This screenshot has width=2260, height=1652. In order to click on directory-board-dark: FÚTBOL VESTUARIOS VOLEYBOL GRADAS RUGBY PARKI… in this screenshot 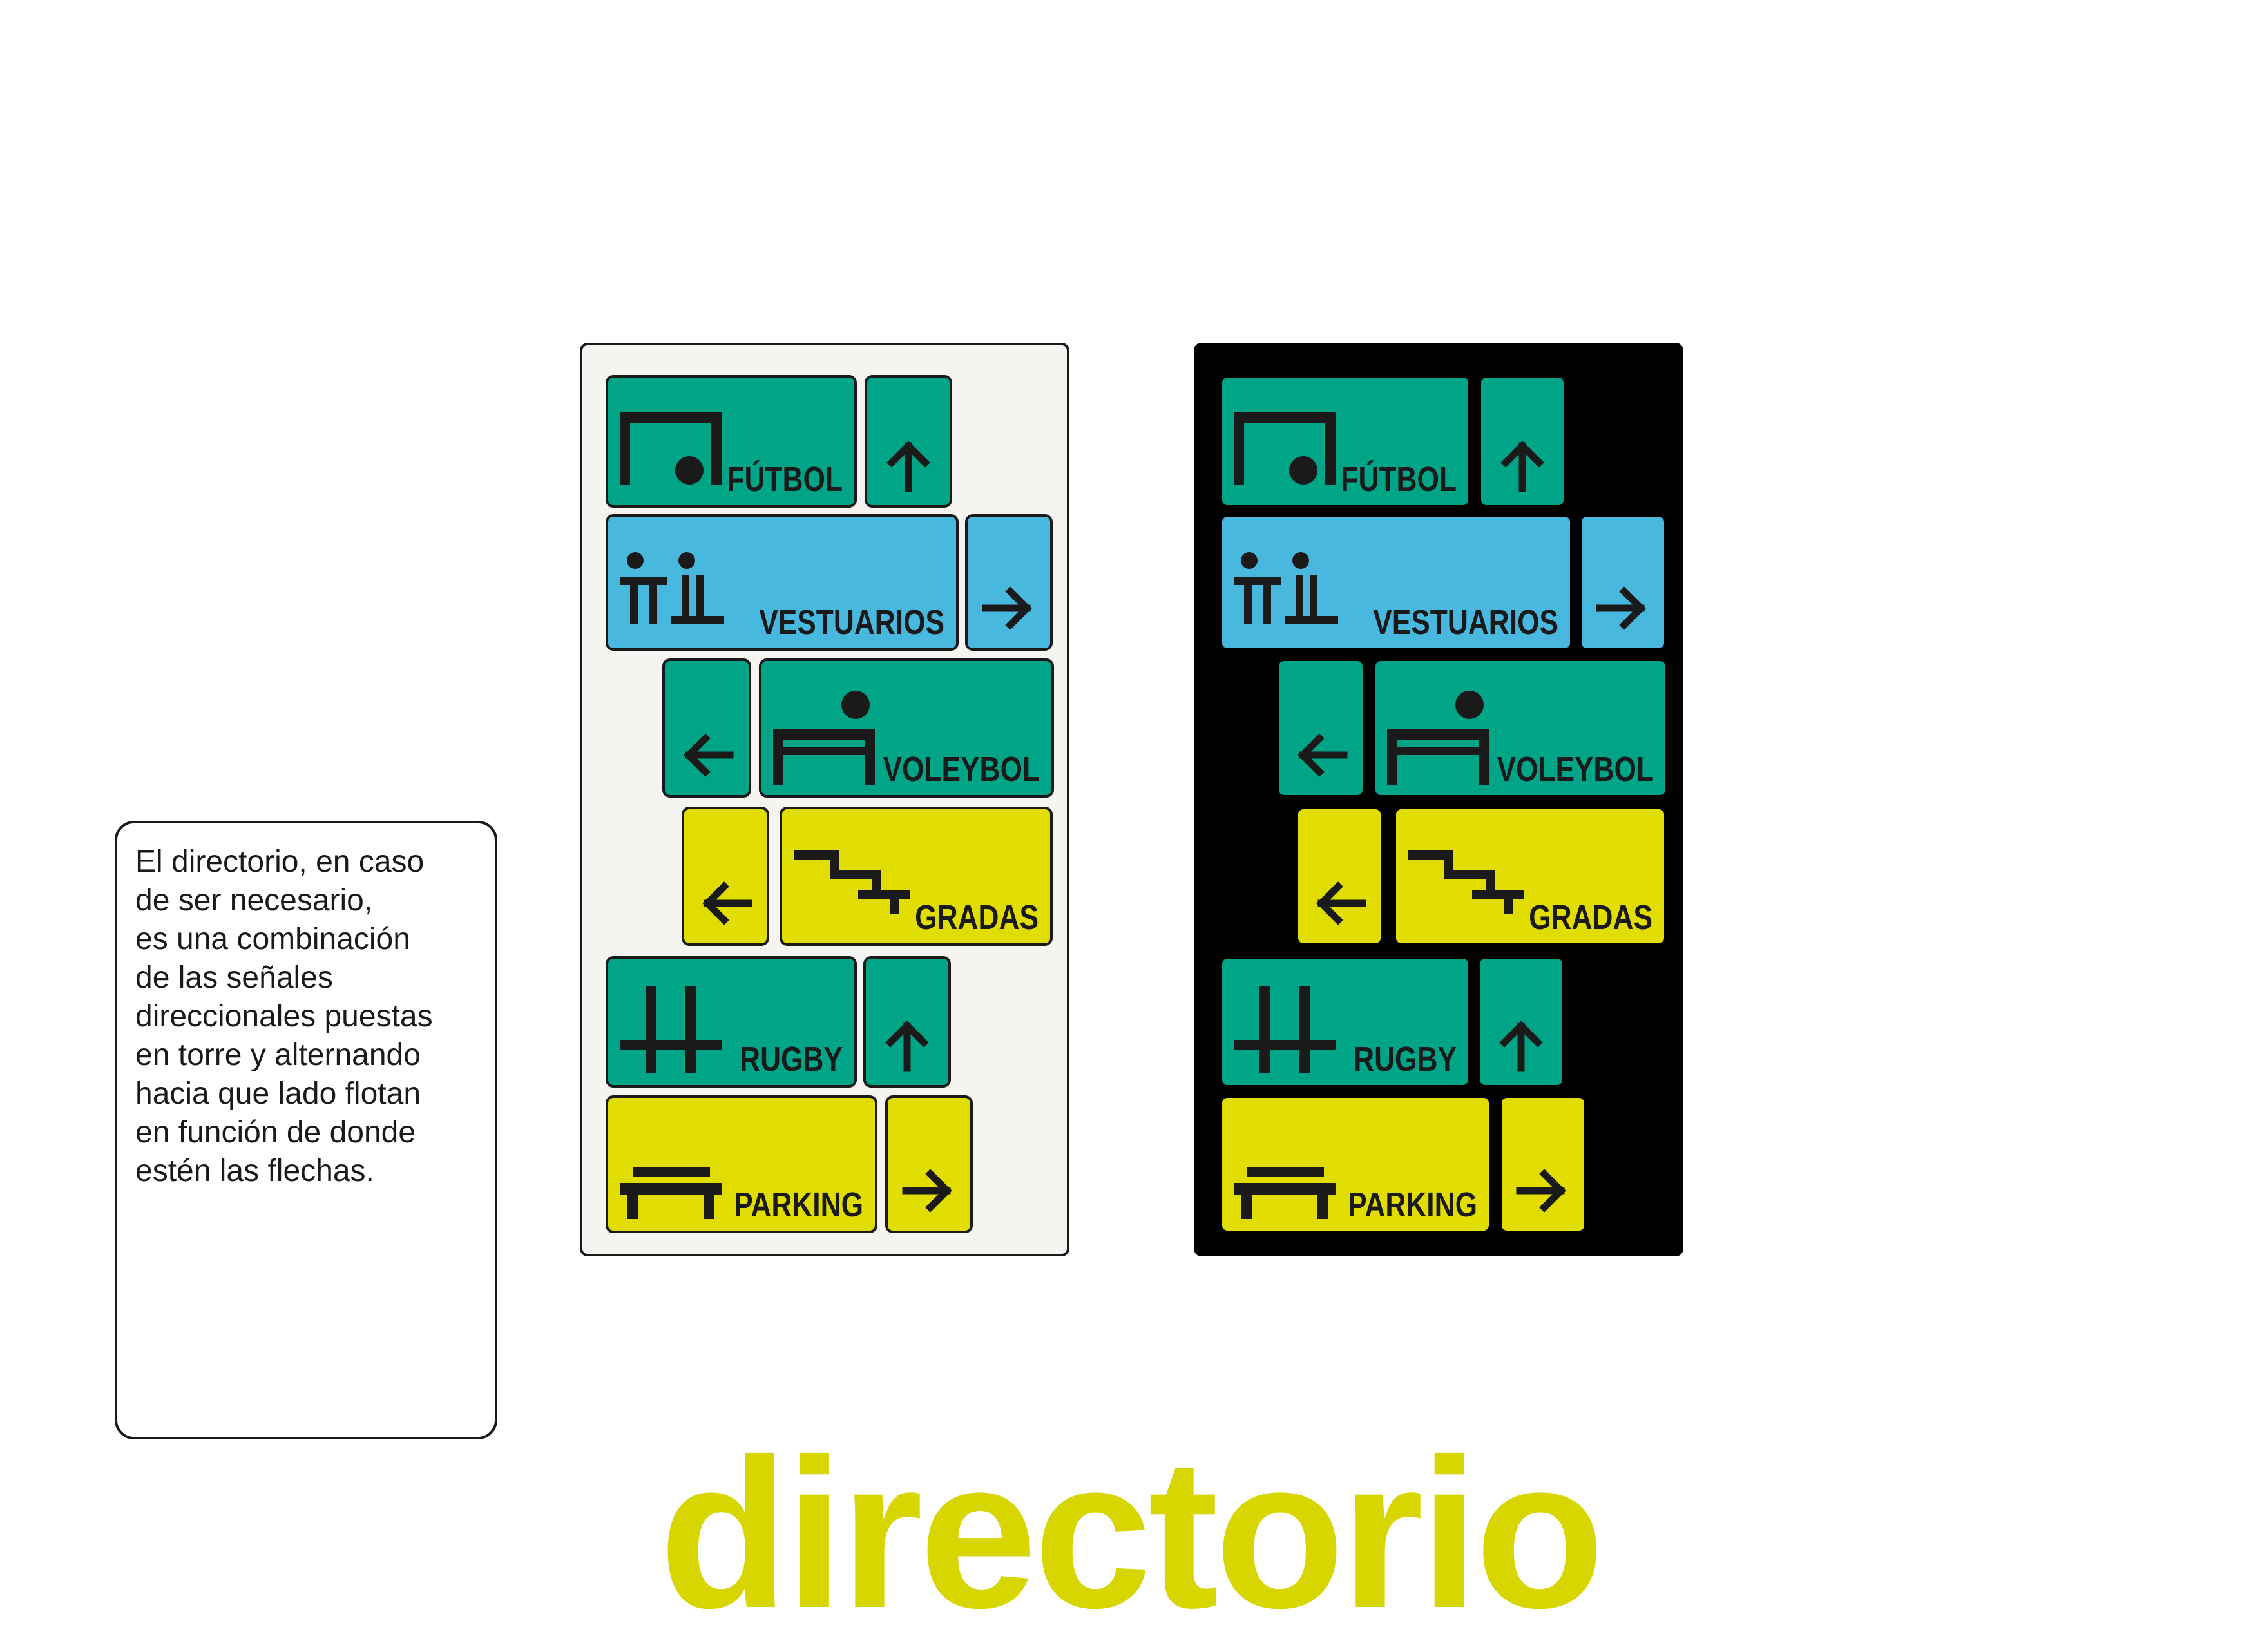, I will do `click(1438, 799)`.